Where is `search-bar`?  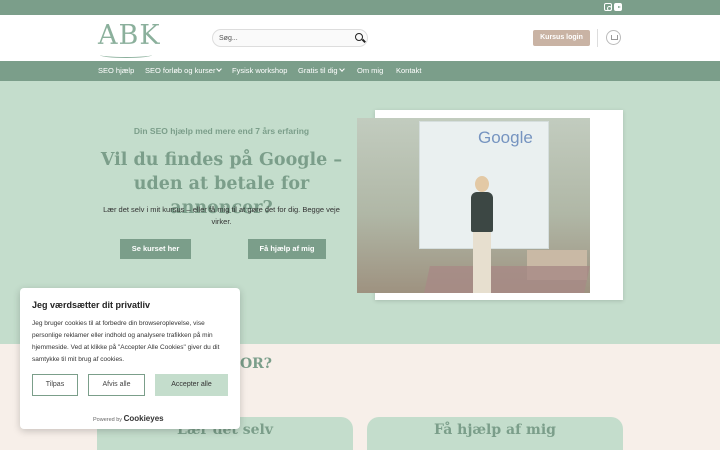 search-bar is located at coordinates (290, 38).